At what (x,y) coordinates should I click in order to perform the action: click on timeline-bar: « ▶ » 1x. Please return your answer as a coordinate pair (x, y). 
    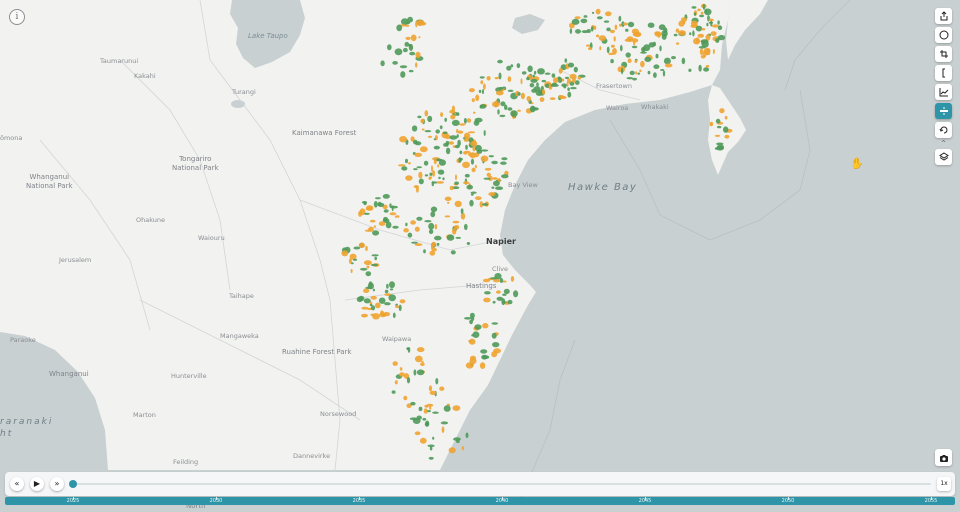
    Looking at the image, I should click on (480, 484).